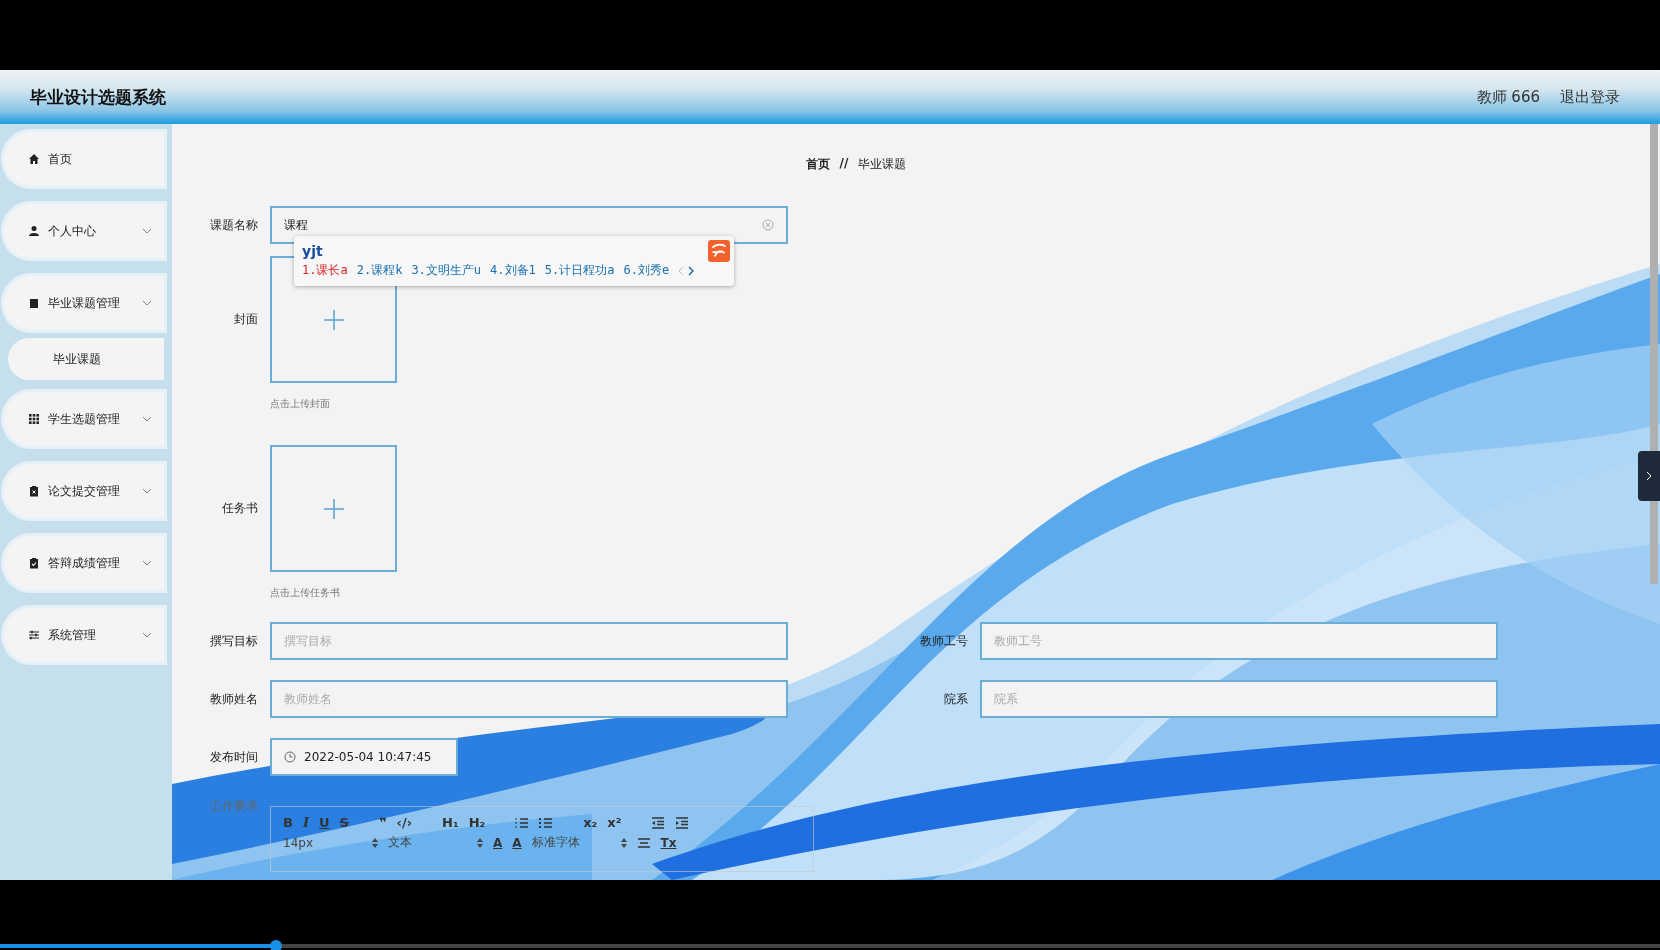 The width and height of the screenshot is (1660, 950). I want to click on text-input-field: 教师姓名, so click(529, 699).